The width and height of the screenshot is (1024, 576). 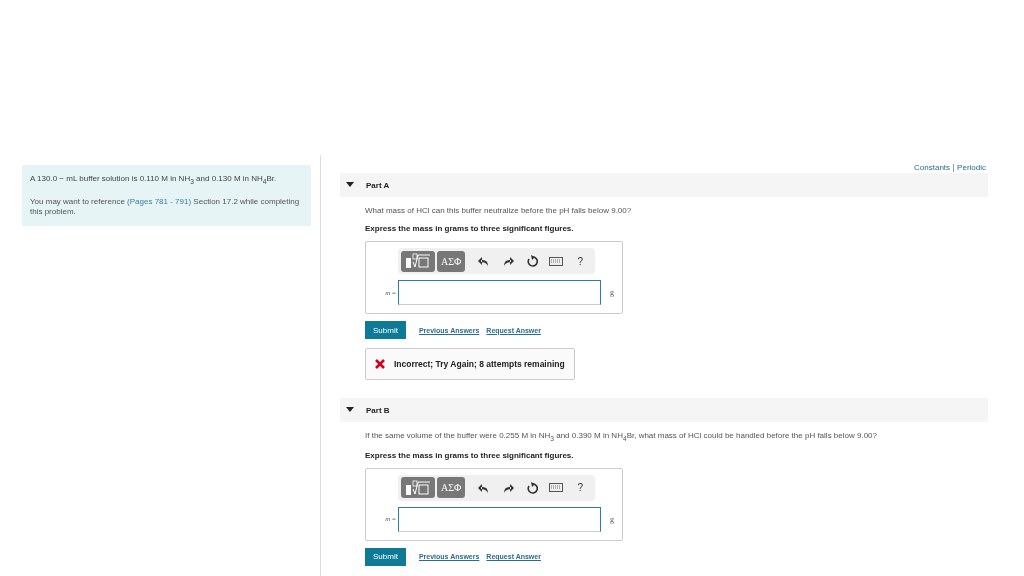 What do you see at coordinates (378, 410) in the screenshot?
I see `part-title: Part B` at bounding box center [378, 410].